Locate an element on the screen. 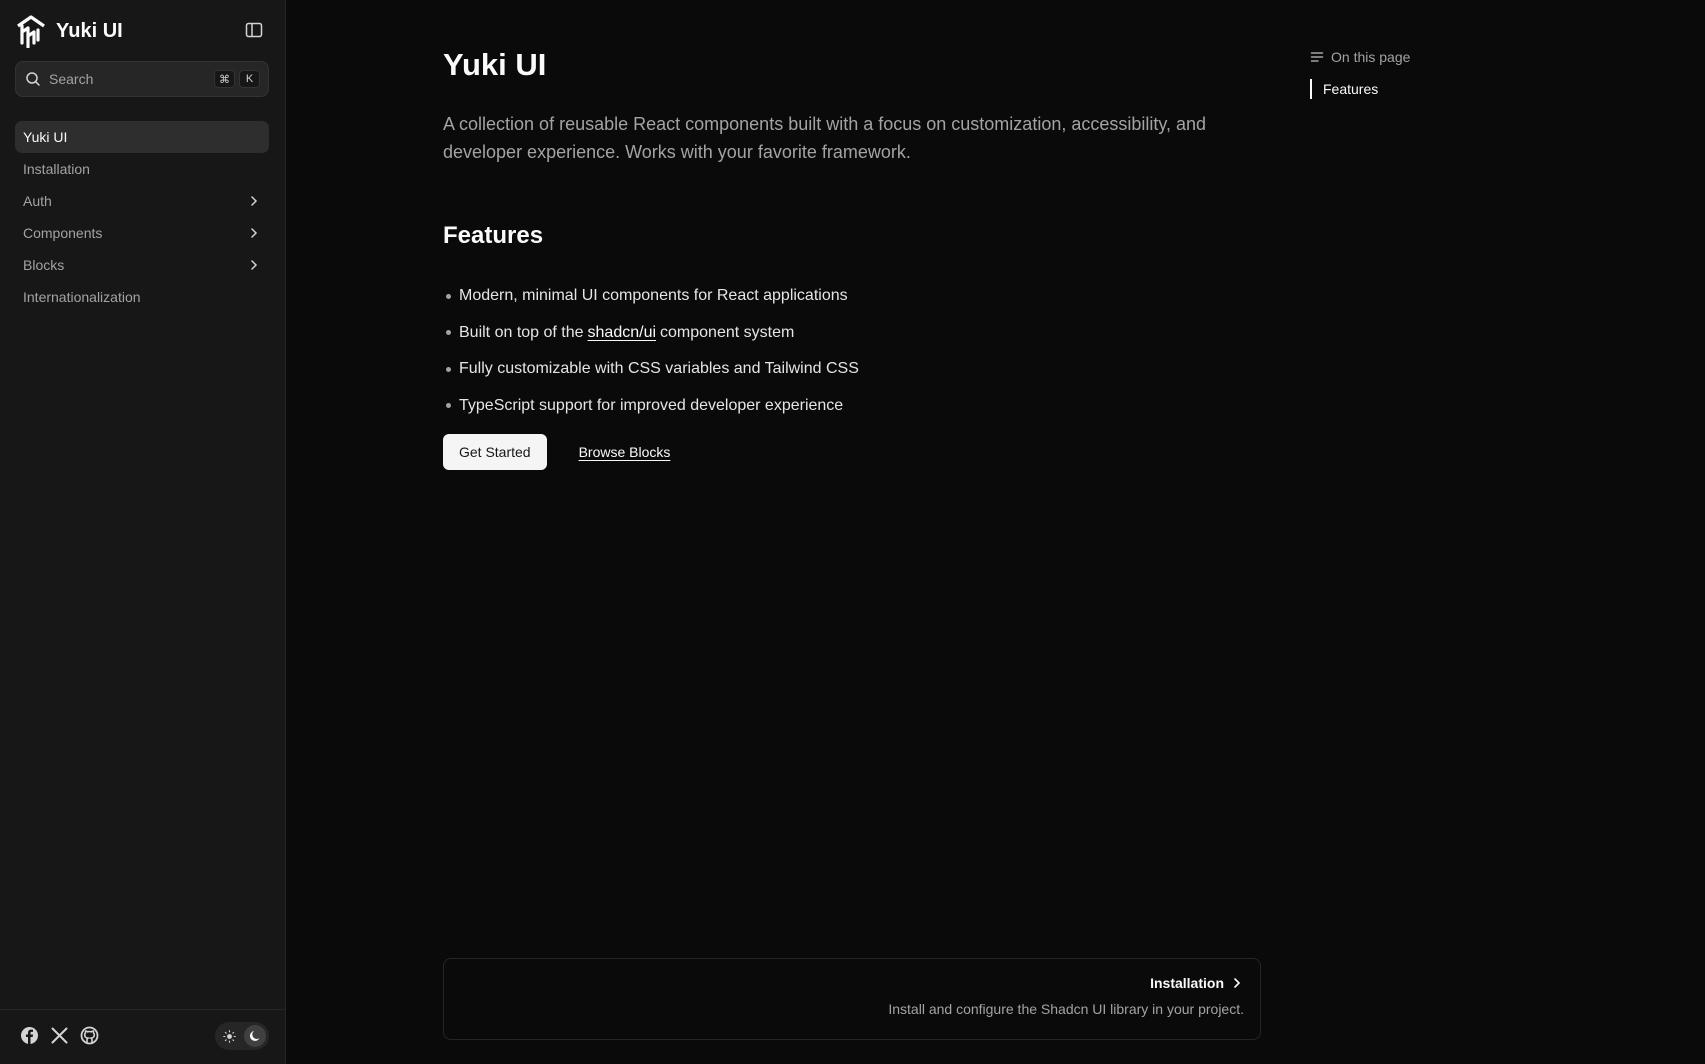  sidebar-item-yuki-ui: Yuki UI is located at coordinates (142, 137).